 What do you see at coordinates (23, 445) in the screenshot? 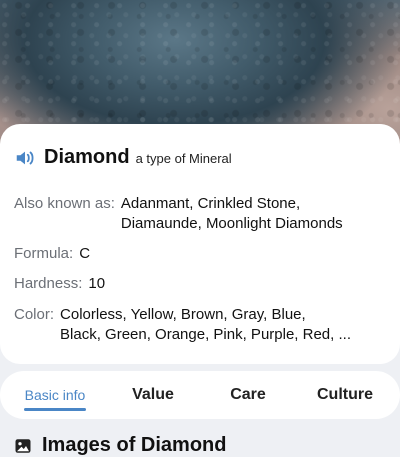
I see `image-gallery-icon` at bounding box center [23, 445].